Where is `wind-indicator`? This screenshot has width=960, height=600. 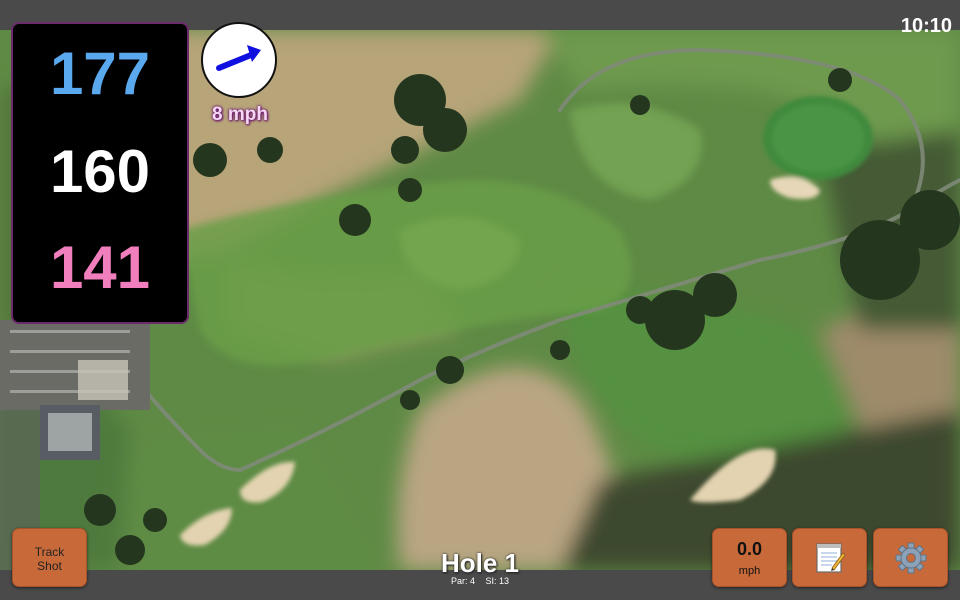
wind-indicator is located at coordinates (239, 60).